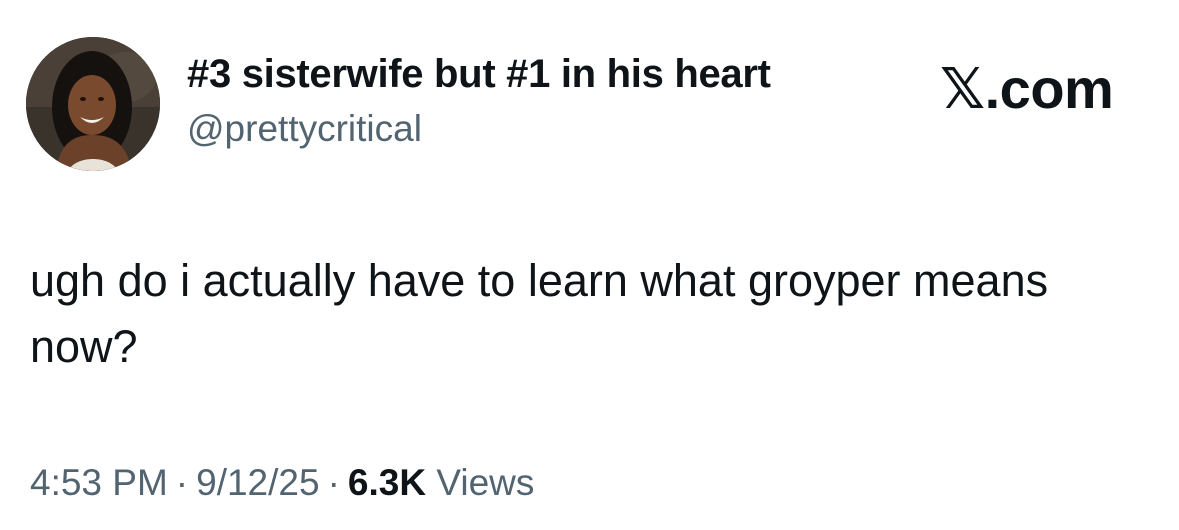  What do you see at coordinates (99, 482) in the screenshot?
I see `tweet-time: 4:53 PM` at bounding box center [99, 482].